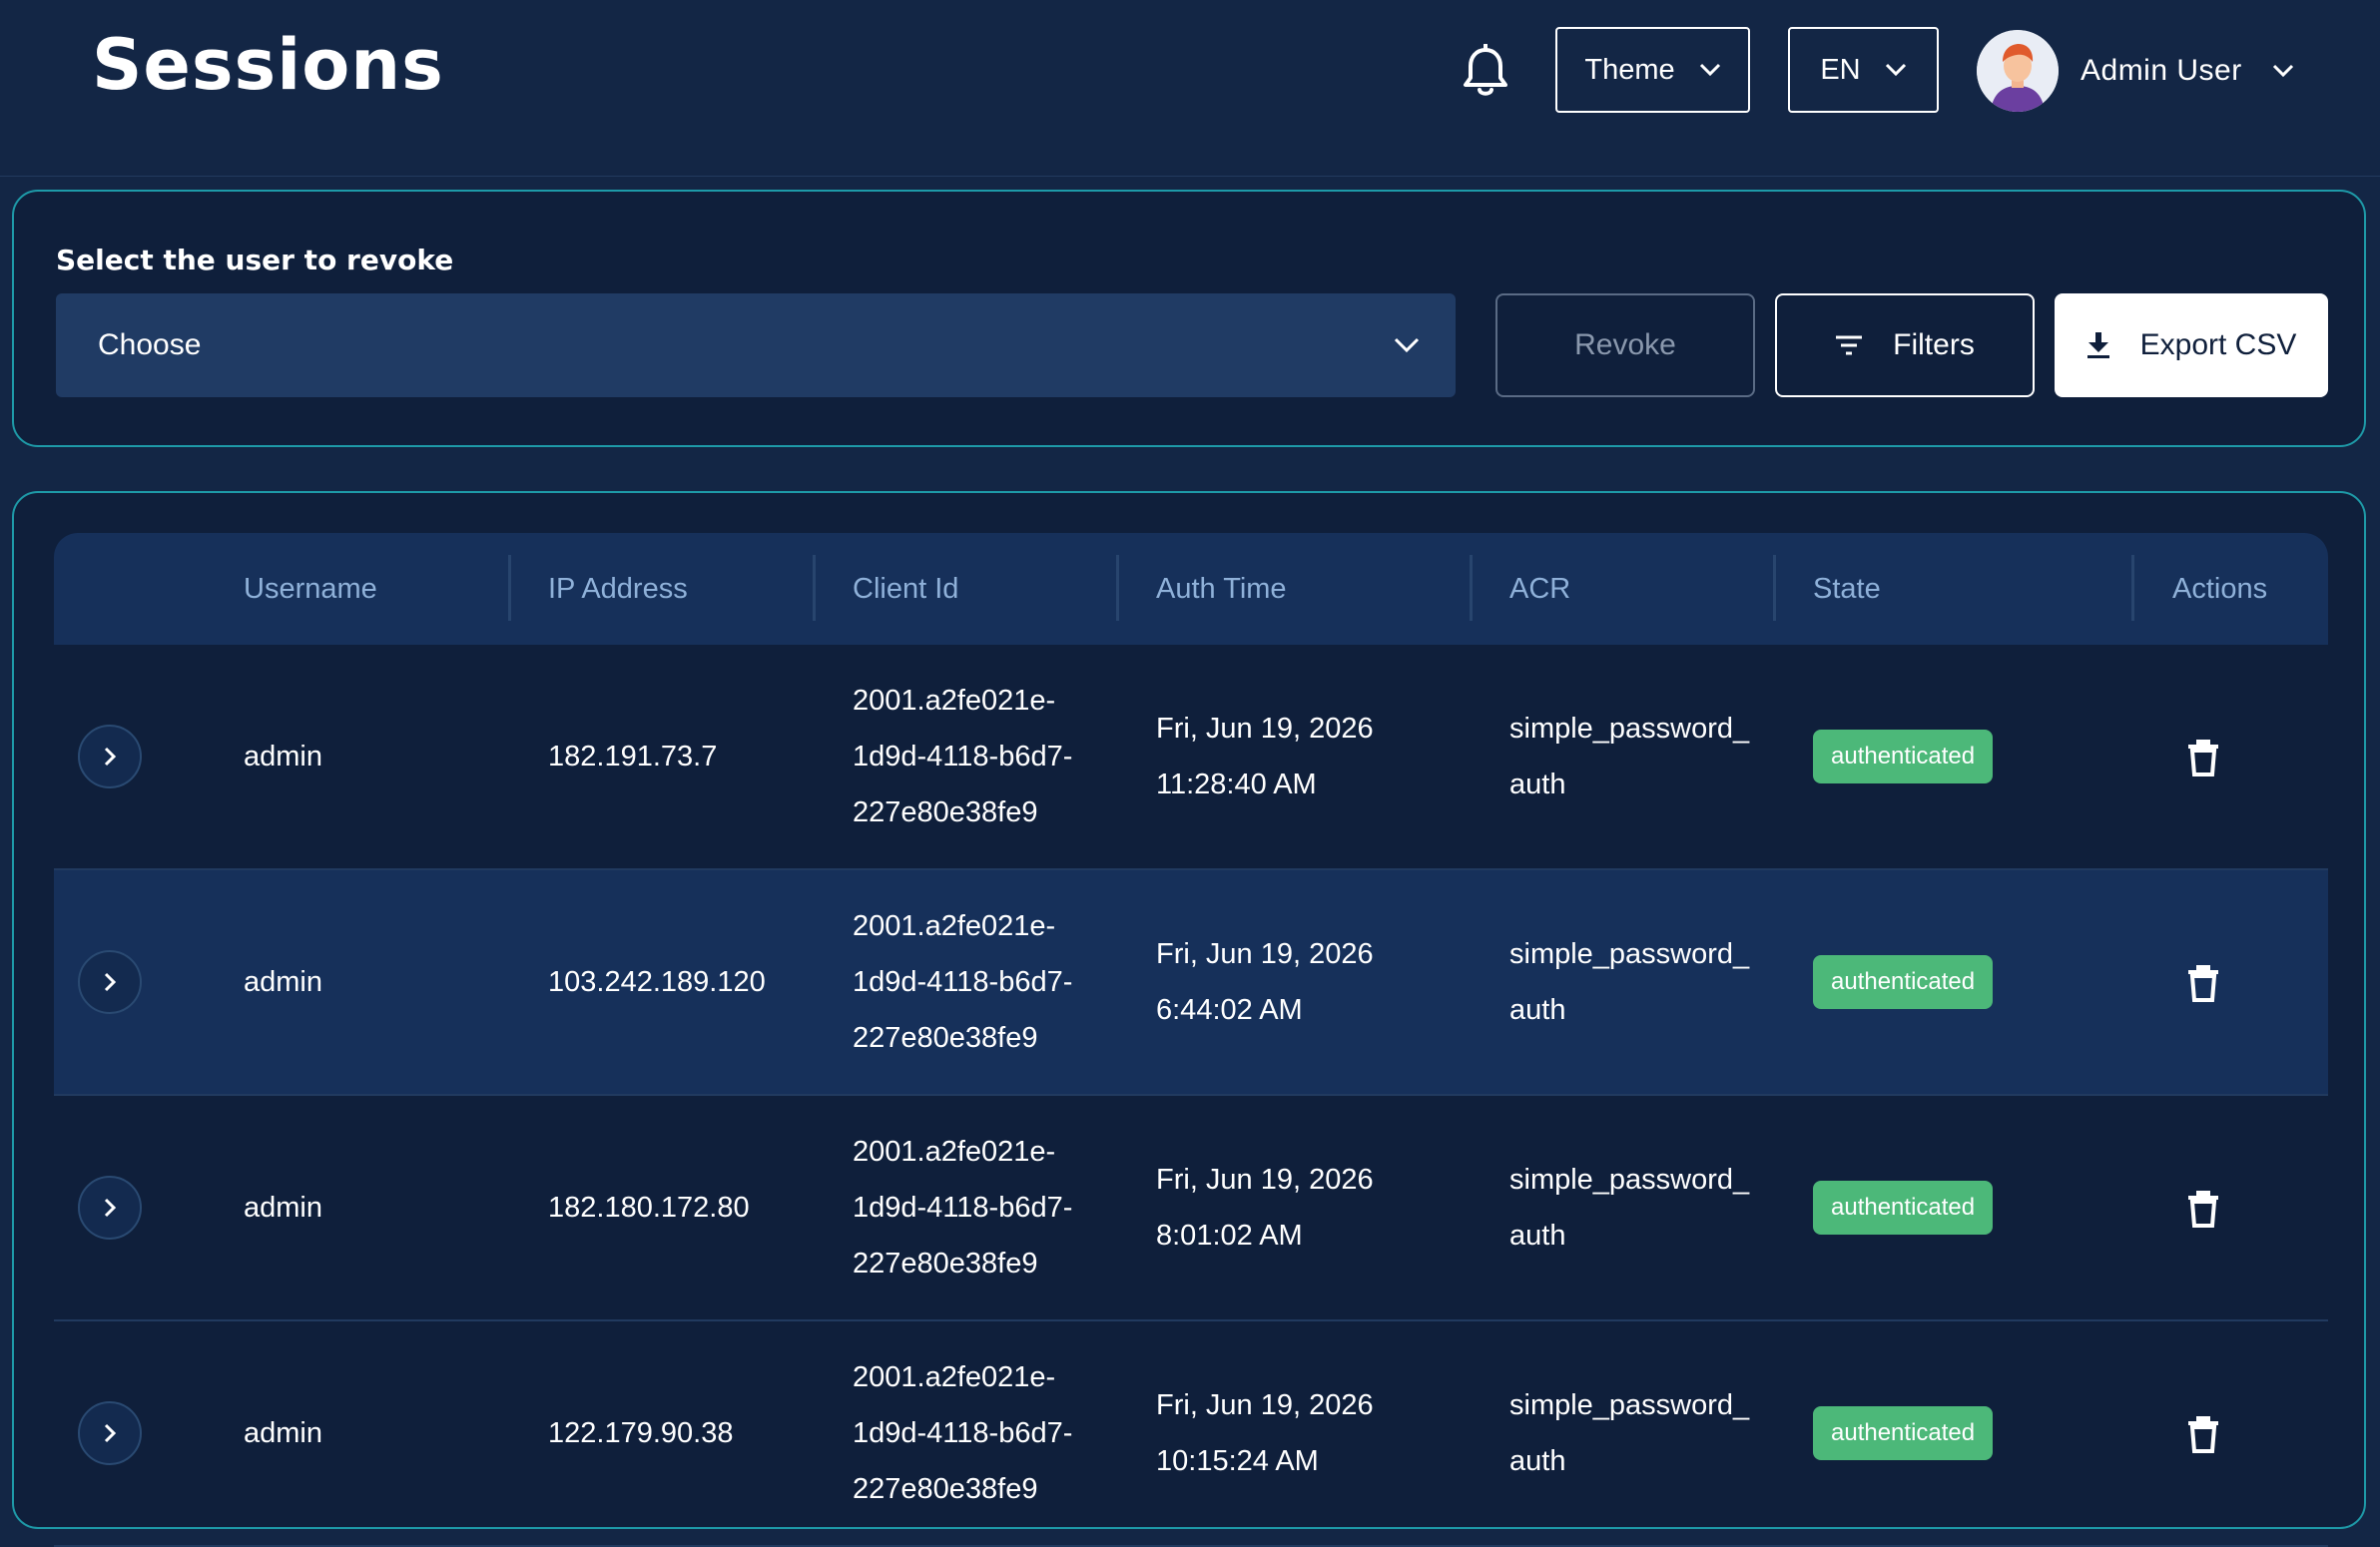  Describe the element at coordinates (756, 345) in the screenshot. I see `user-select: Choose` at that location.